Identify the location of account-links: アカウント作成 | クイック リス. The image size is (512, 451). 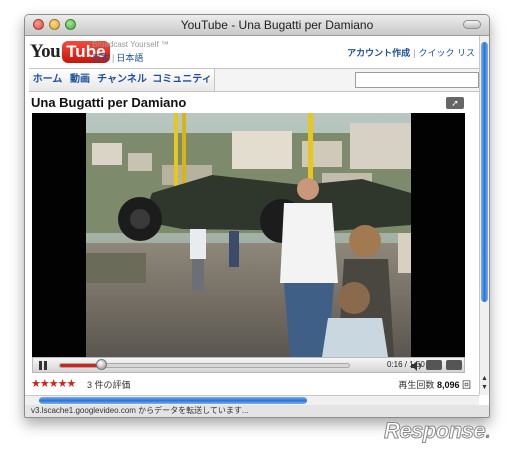
(411, 52).